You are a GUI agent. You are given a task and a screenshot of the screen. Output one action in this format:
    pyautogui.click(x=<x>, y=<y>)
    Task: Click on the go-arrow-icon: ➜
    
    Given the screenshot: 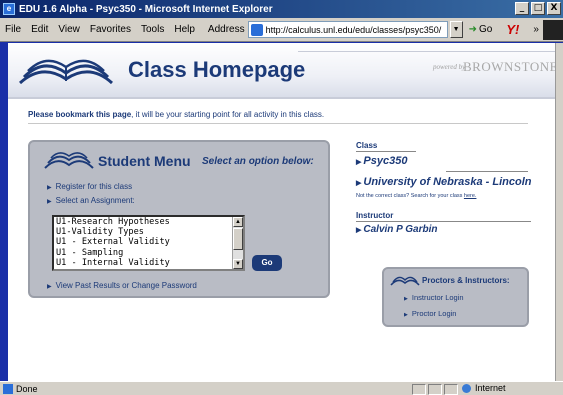 What is the action you would take?
    pyautogui.click(x=472, y=29)
    